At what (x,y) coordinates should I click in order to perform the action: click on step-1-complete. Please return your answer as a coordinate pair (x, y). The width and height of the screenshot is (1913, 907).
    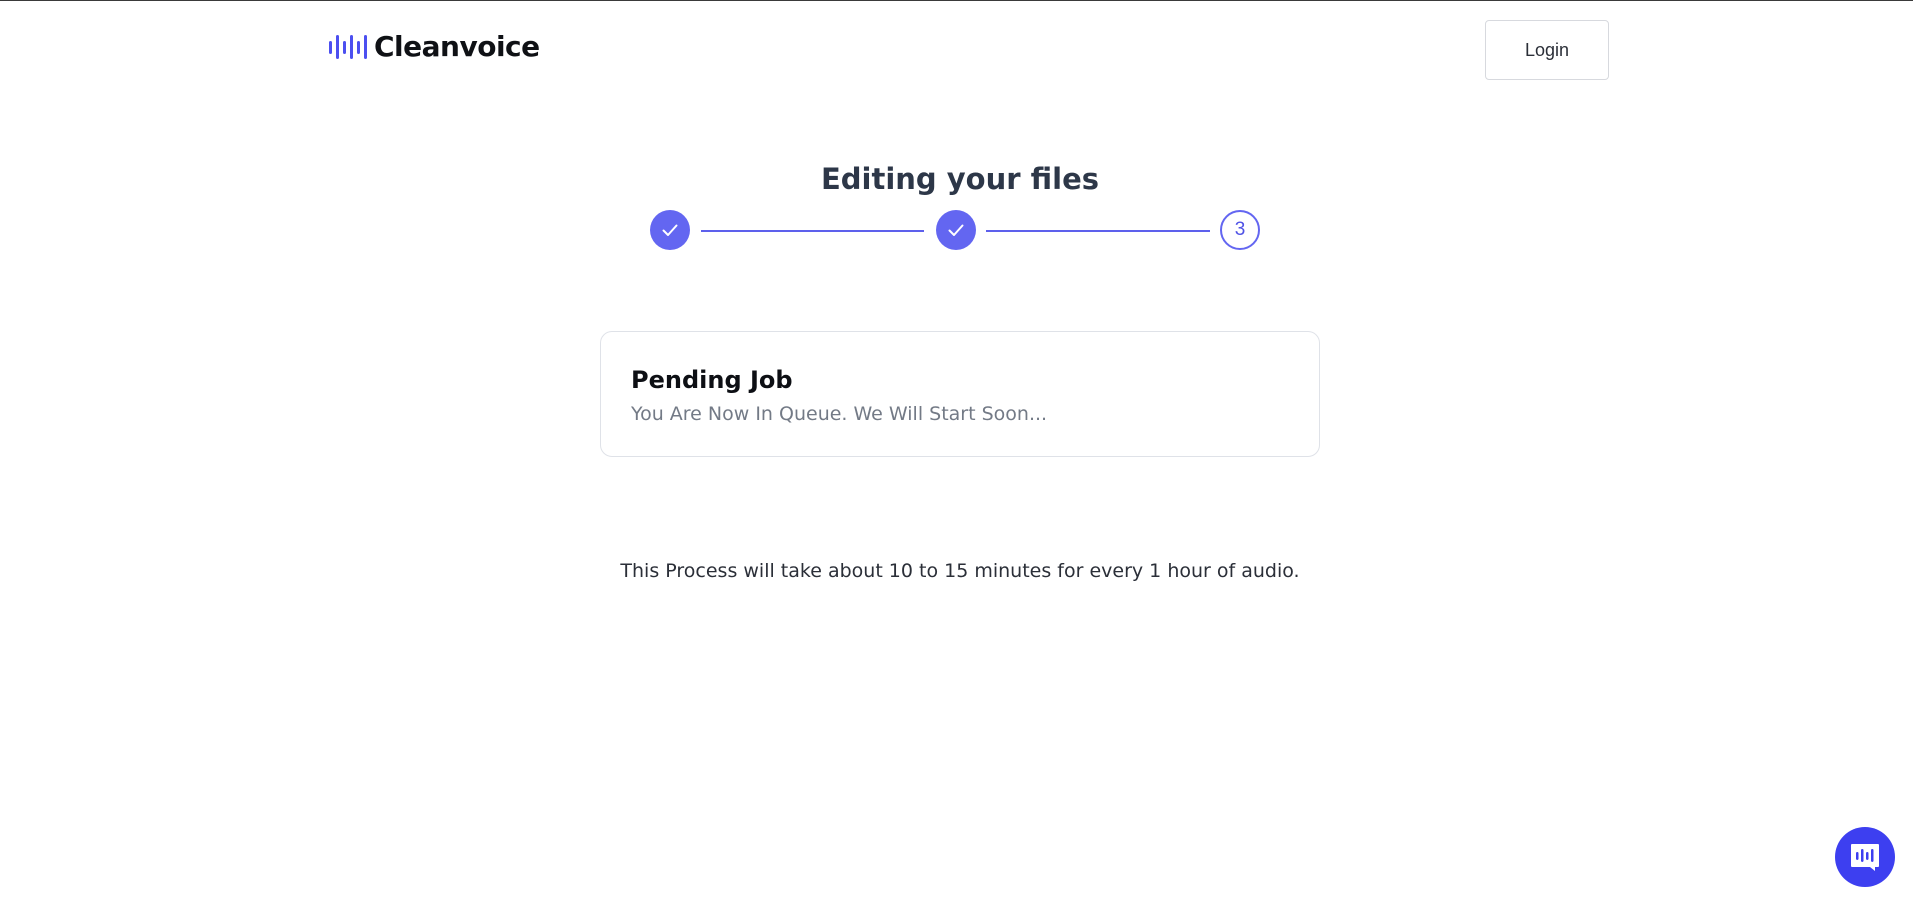
    Looking at the image, I should click on (670, 230).